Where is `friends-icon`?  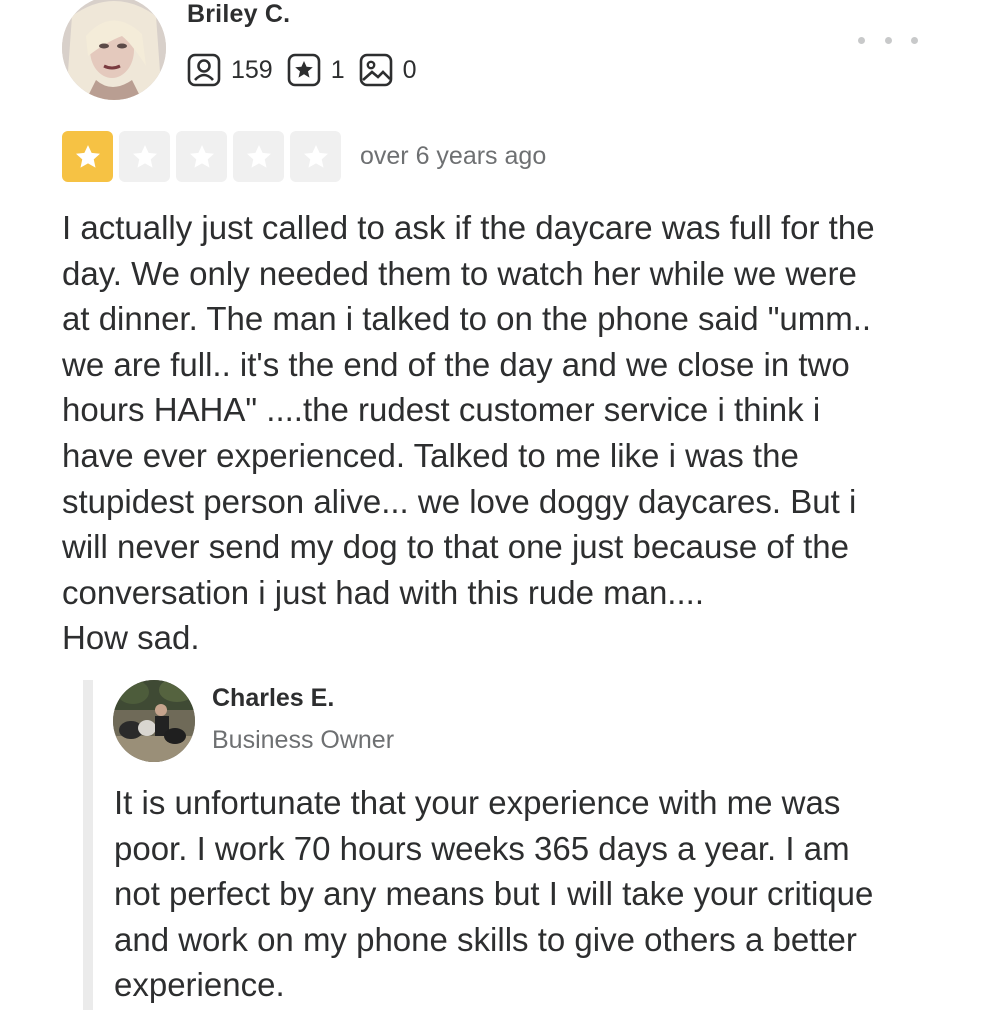
friends-icon is located at coordinates (204, 70).